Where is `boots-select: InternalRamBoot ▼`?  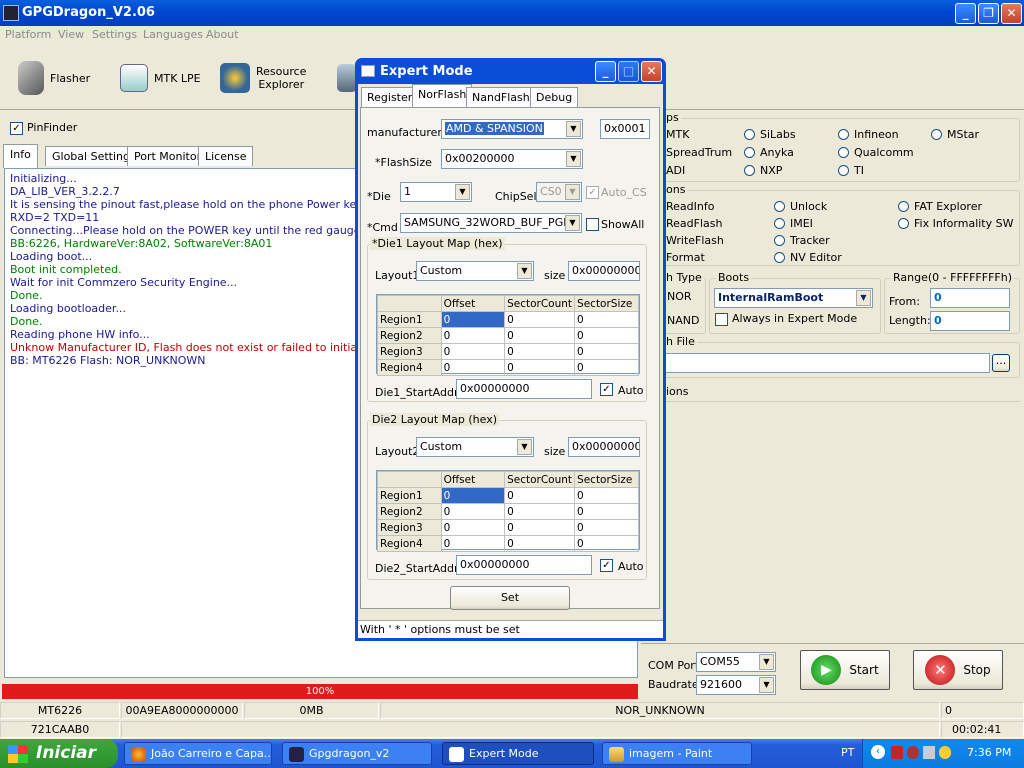 boots-select: InternalRamBoot ▼ is located at coordinates (793, 298).